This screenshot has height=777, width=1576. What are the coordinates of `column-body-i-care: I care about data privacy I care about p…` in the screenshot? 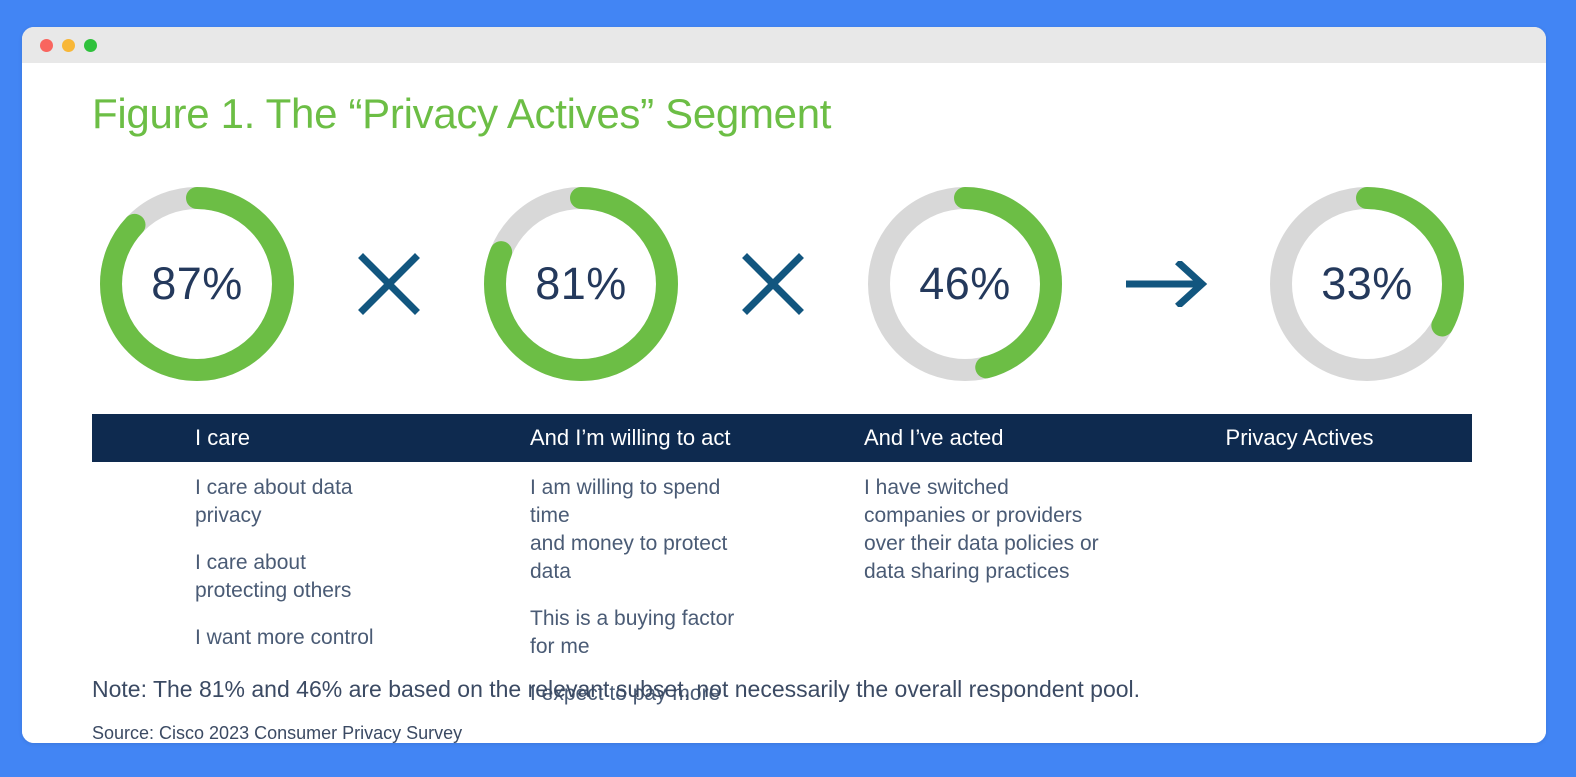 It's located at (264, 591).